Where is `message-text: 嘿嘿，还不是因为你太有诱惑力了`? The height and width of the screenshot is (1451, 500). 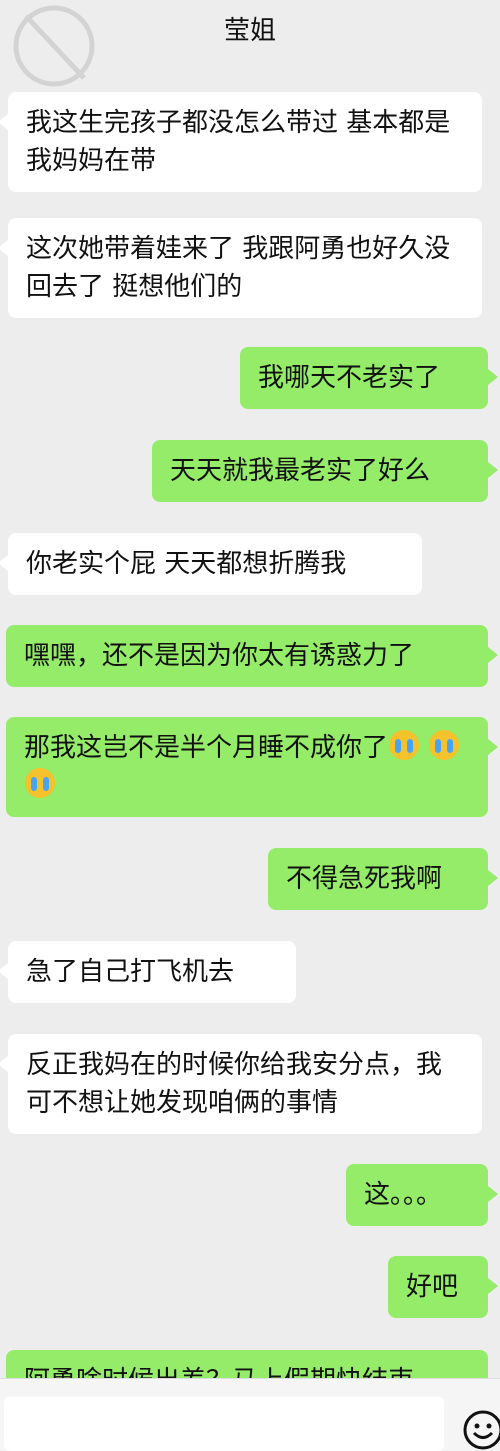
message-text: 嘿嘿，还不是因为你太有诱惑力了 is located at coordinates (219, 656).